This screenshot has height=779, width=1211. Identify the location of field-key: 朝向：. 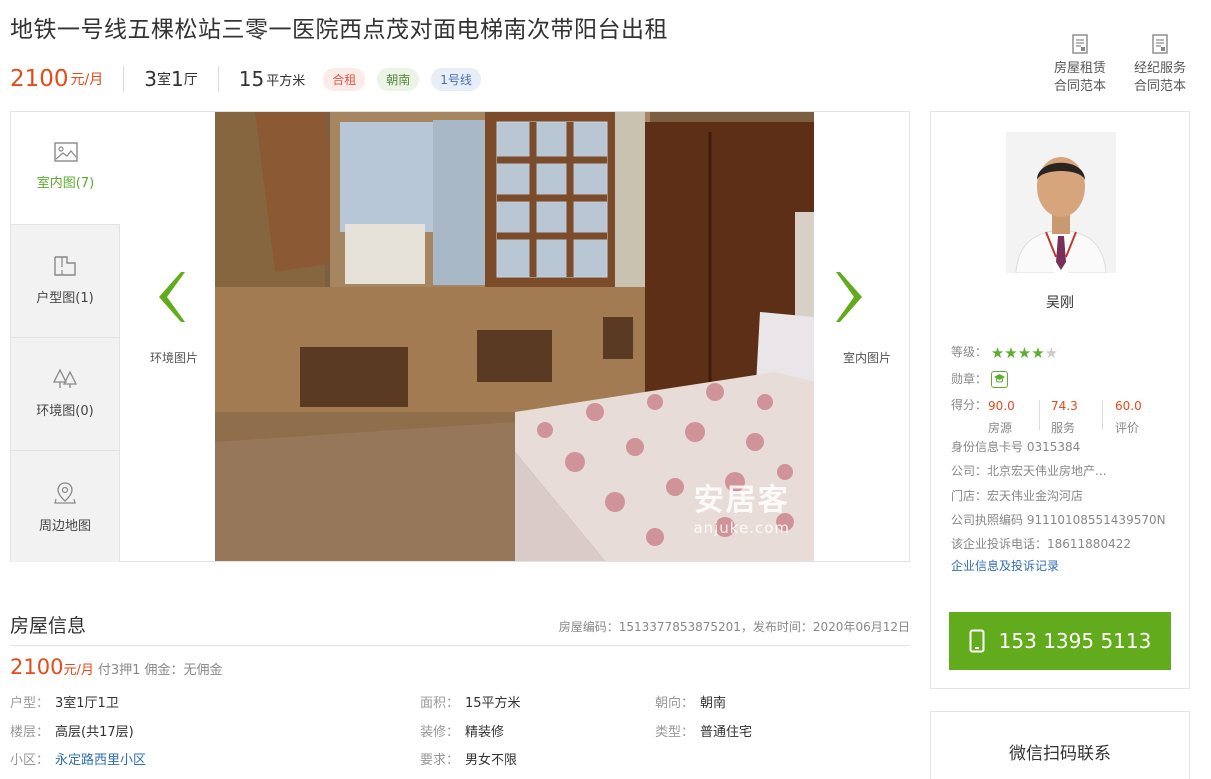
(675, 703).